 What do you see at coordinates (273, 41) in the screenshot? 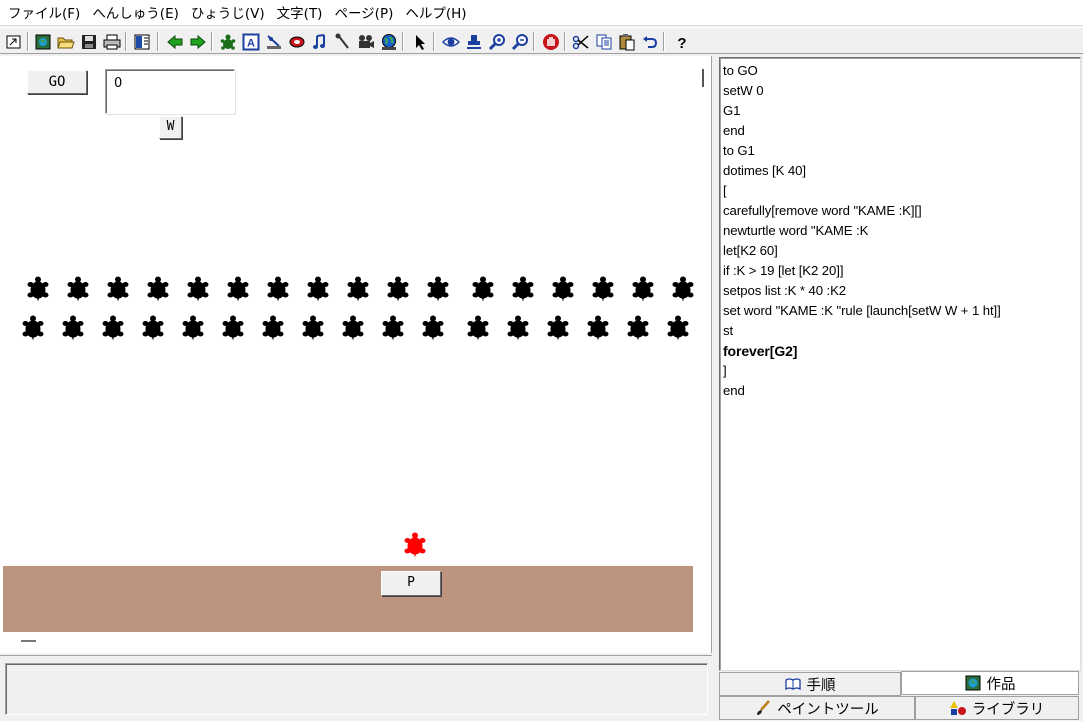
I see `slider-icon` at bounding box center [273, 41].